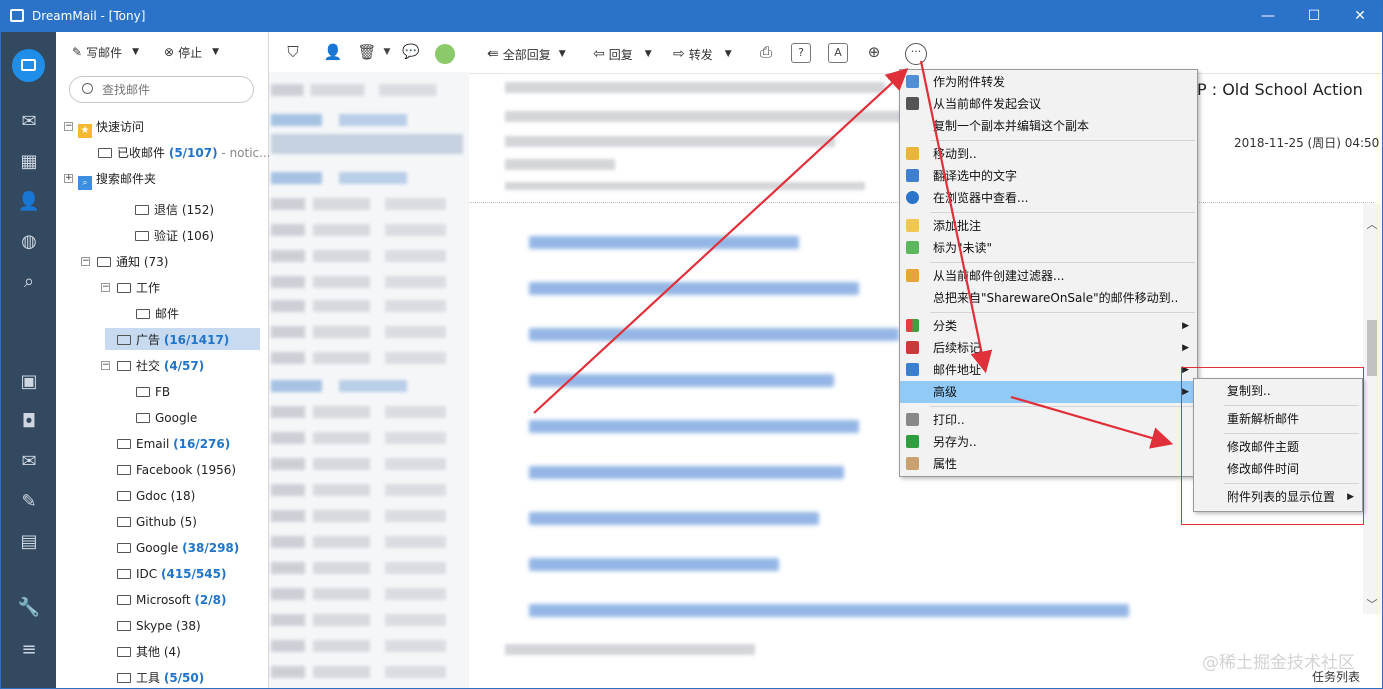 The height and width of the screenshot is (689, 1383). I want to click on scroll-down-icon: ﹀, so click(1372, 604).